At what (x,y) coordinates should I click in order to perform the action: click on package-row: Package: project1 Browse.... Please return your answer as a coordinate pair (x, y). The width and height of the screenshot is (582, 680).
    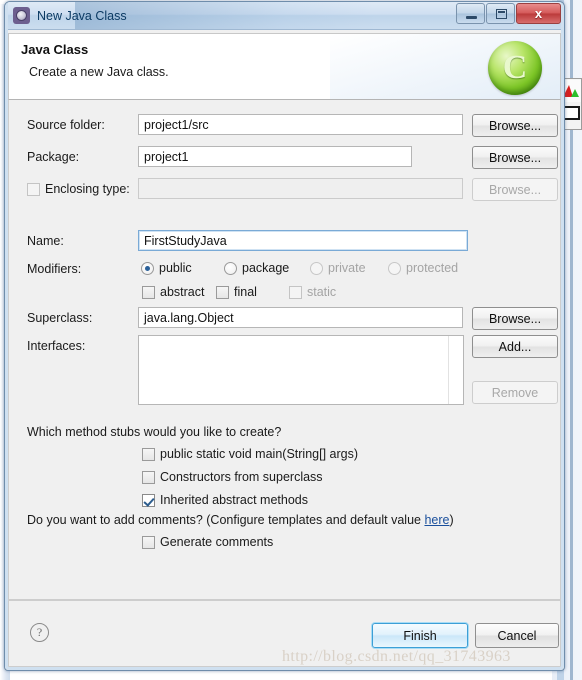
    Looking at the image, I should click on (284, 158).